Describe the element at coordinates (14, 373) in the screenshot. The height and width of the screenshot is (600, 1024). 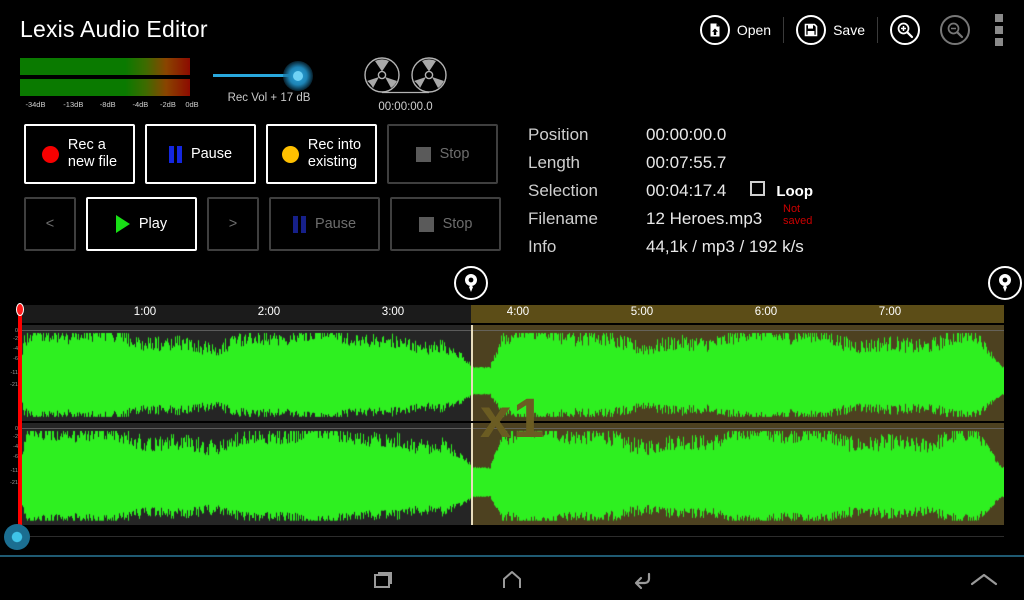
I see `db-axis-label: -11` at that location.